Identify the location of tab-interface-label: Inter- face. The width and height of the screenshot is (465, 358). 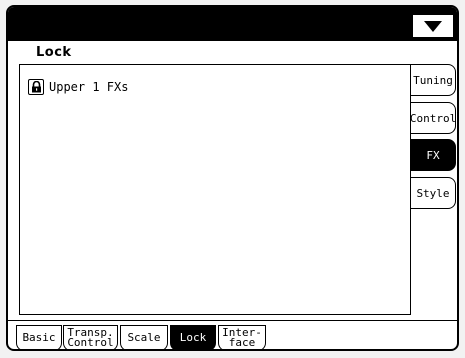
(242, 338).